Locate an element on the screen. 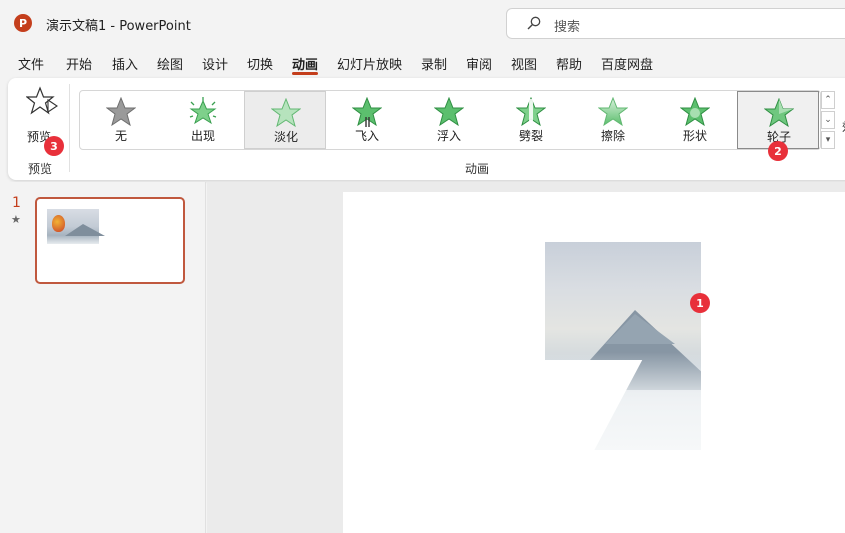  tab-baidu-netdisk: 百度网盘 is located at coordinates (627, 63).